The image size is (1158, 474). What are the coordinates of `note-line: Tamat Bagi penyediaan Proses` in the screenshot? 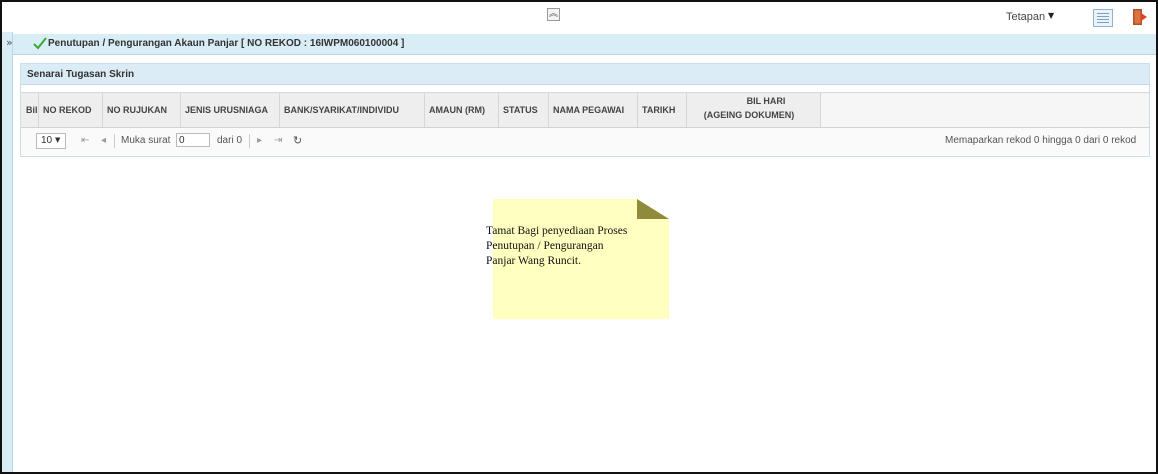 It's located at (557, 231).